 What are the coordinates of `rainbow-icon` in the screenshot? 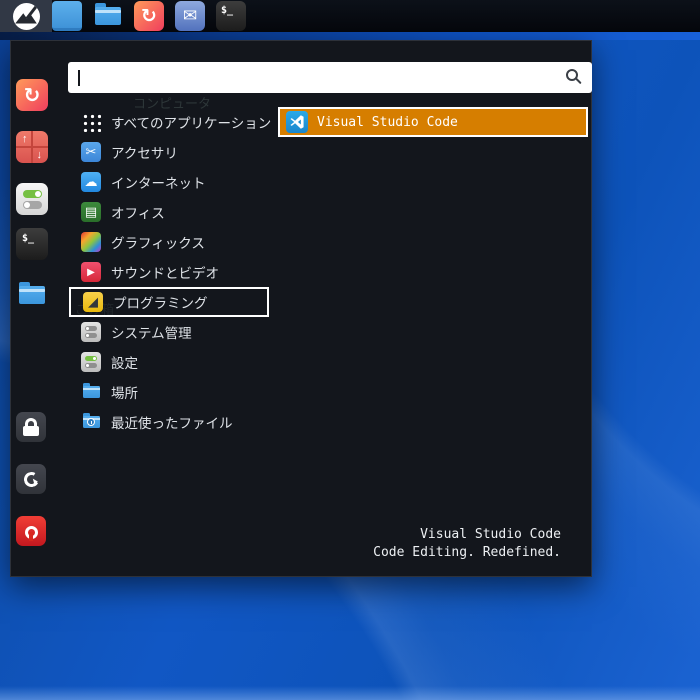 It's located at (91, 242).